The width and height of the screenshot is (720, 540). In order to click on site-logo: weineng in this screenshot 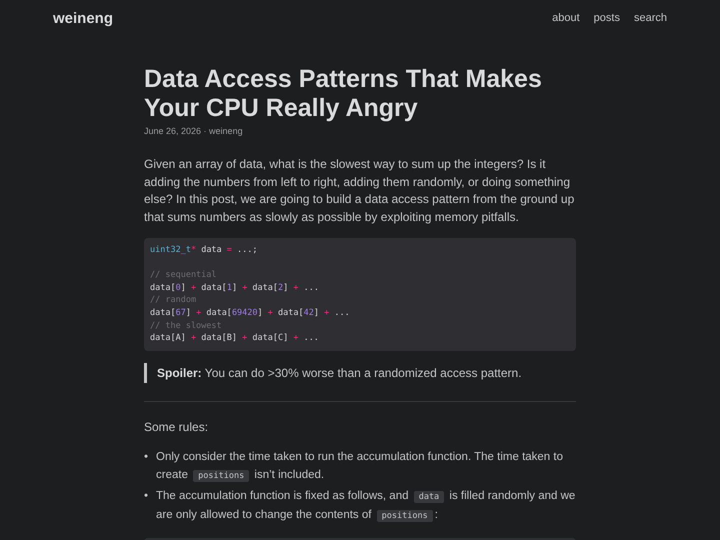, I will do `click(83, 18)`.